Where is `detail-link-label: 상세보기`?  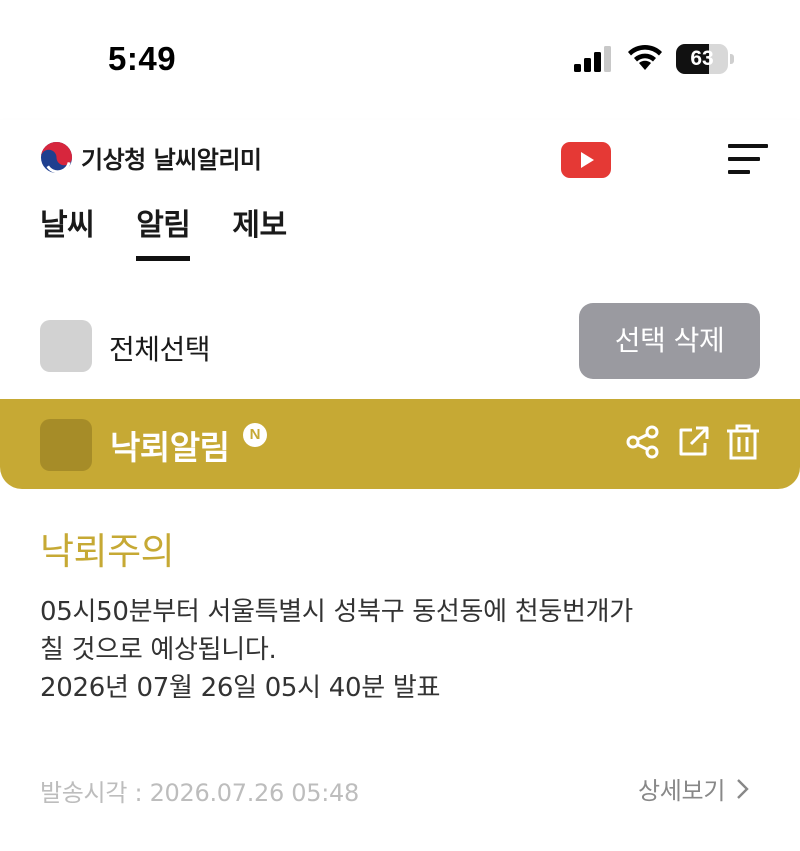 detail-link-label: 상세보기 is located at coordinates (682, 791).